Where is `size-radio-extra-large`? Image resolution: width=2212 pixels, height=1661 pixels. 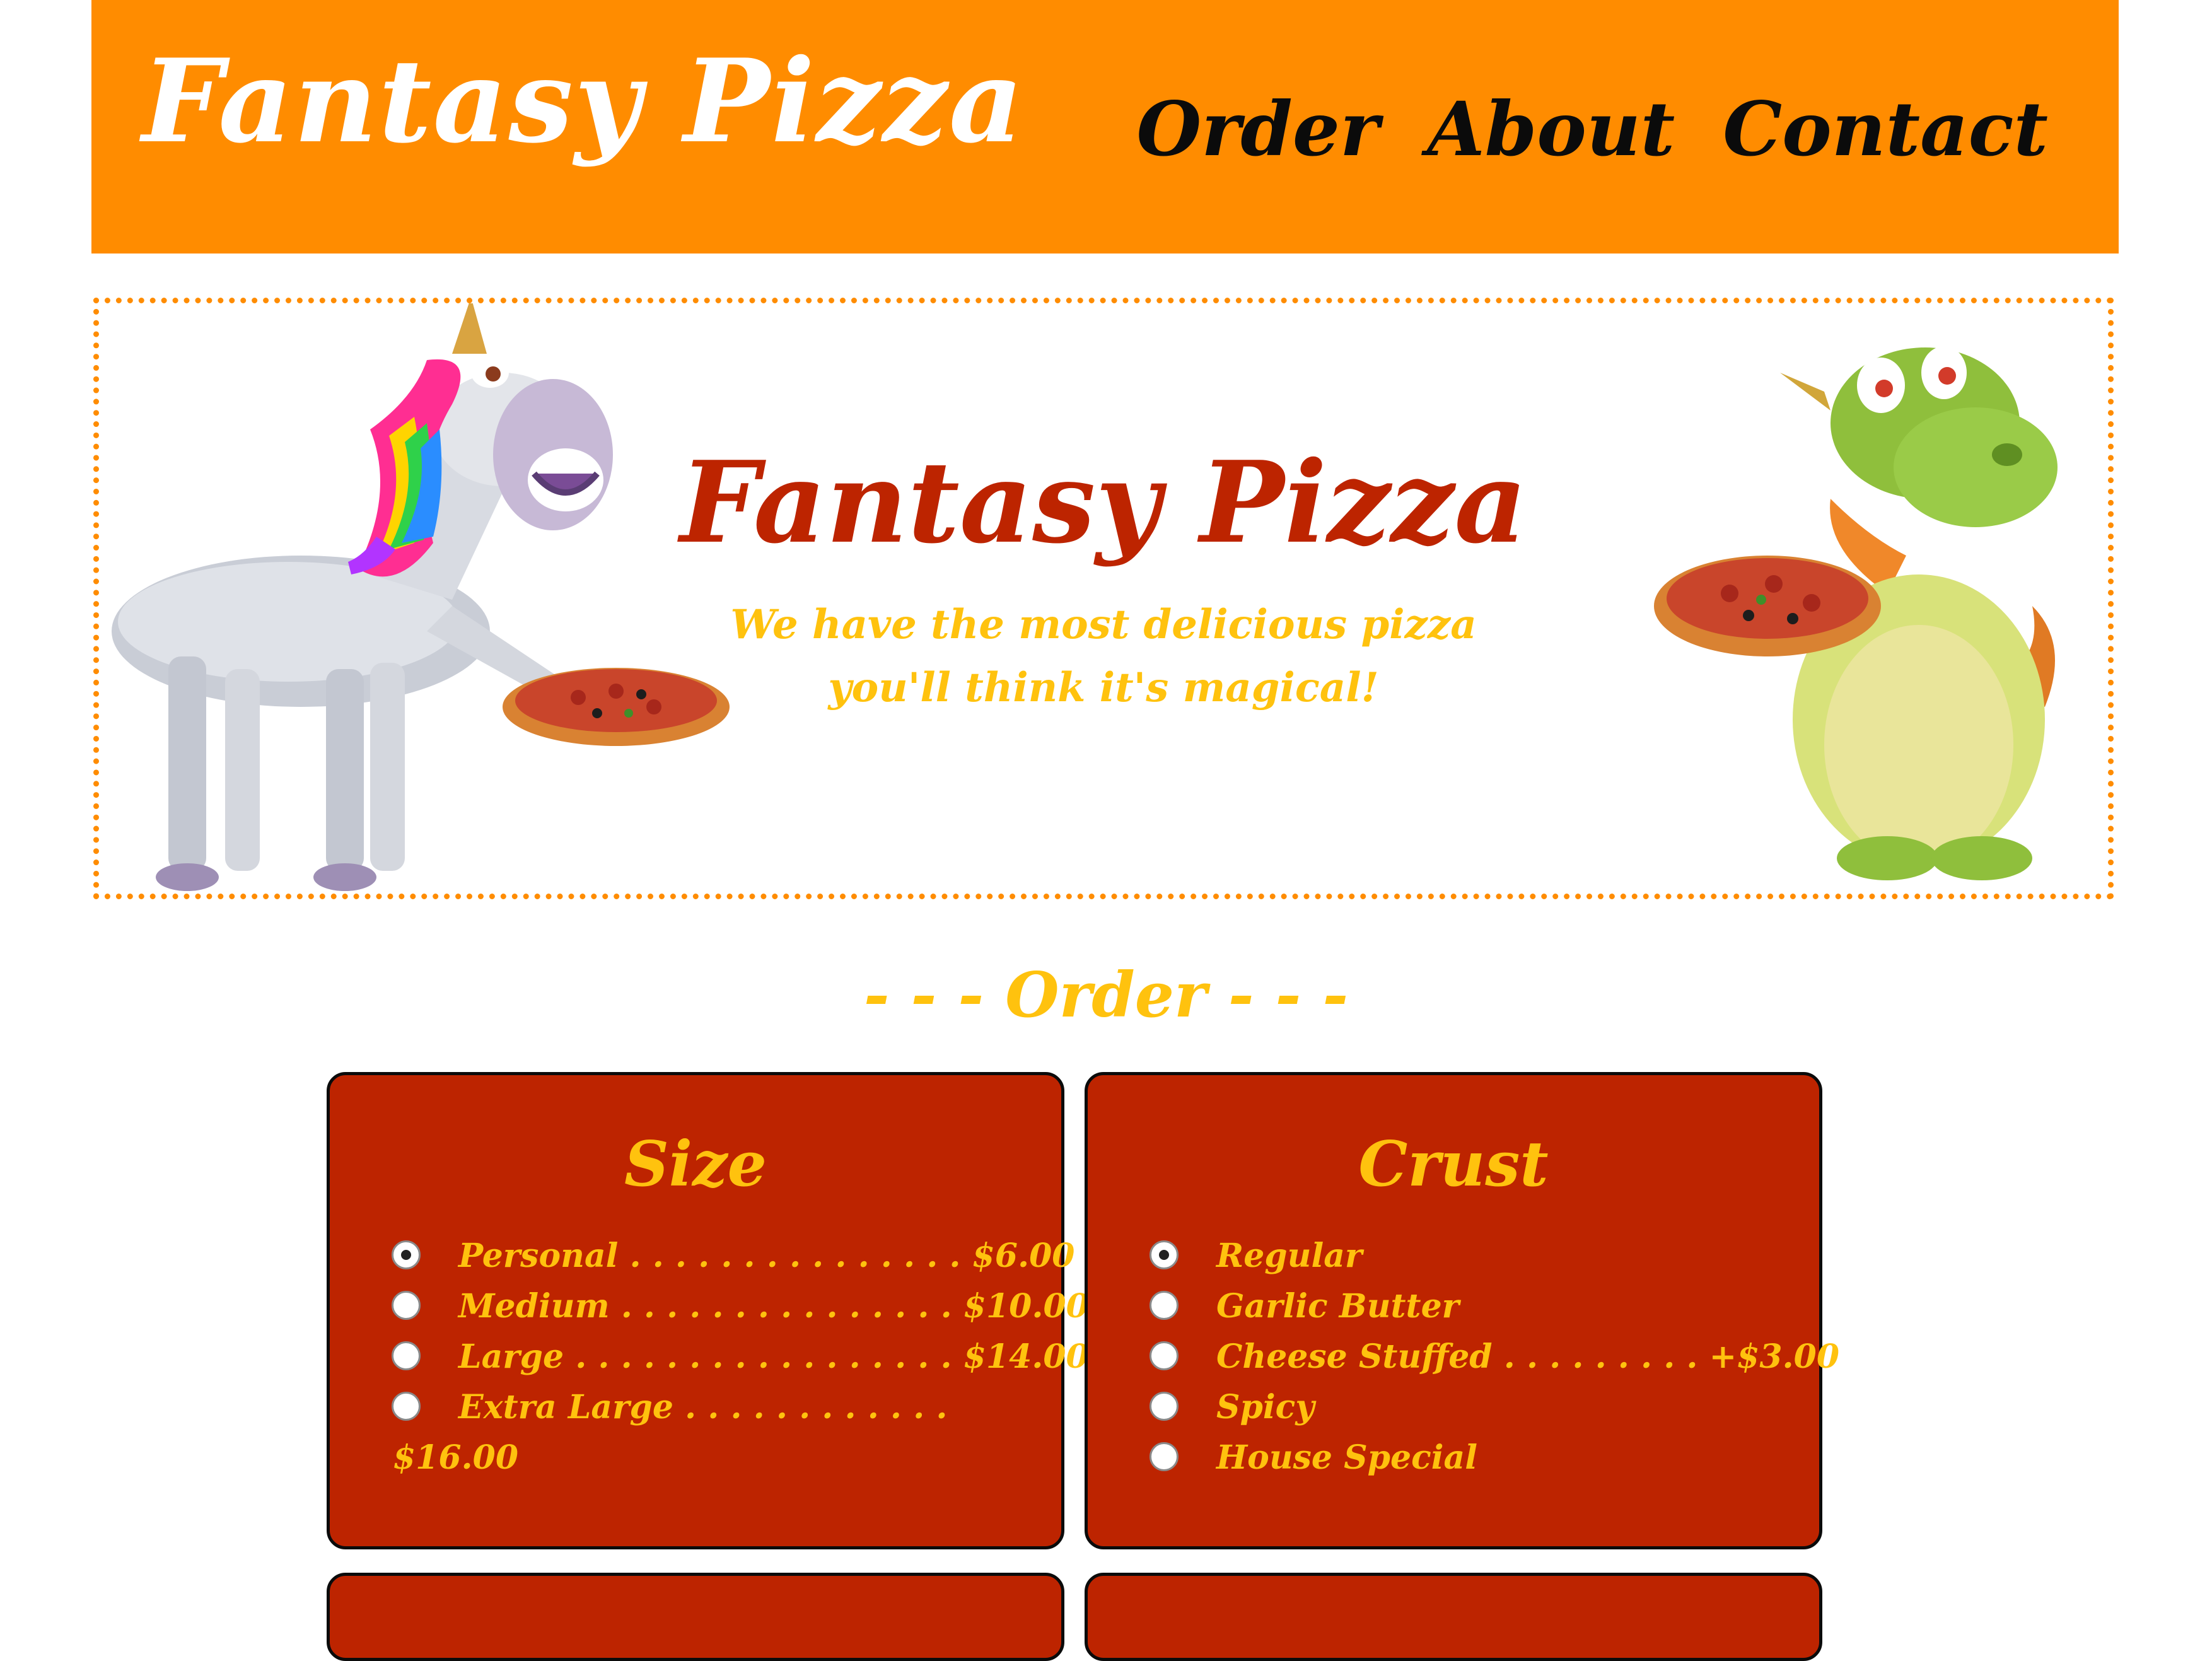 size-radio-extra-large is located at coordinates (406, 1406).